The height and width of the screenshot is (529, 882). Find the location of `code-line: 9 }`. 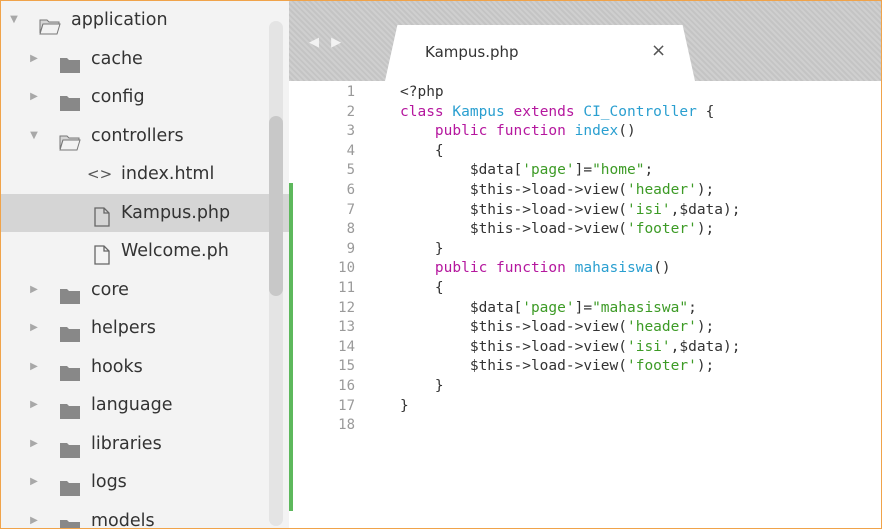

code-line: 9 } is located at coordinates (585, 250).